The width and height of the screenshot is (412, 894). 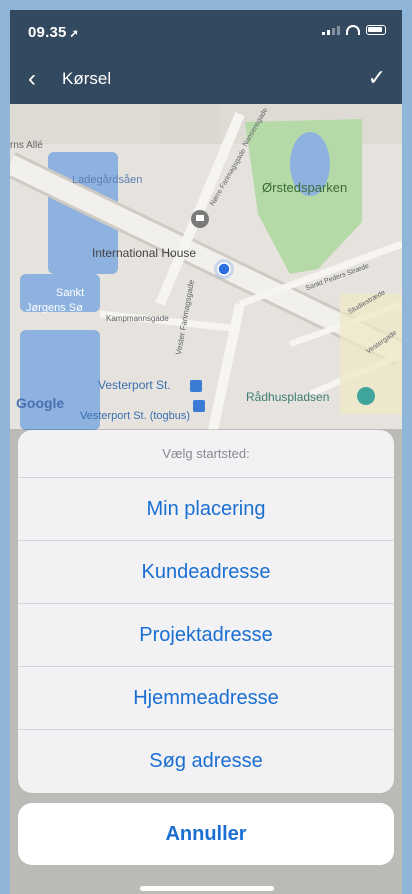 I want to click on square-pin-icon, so click(x=366, y=396).